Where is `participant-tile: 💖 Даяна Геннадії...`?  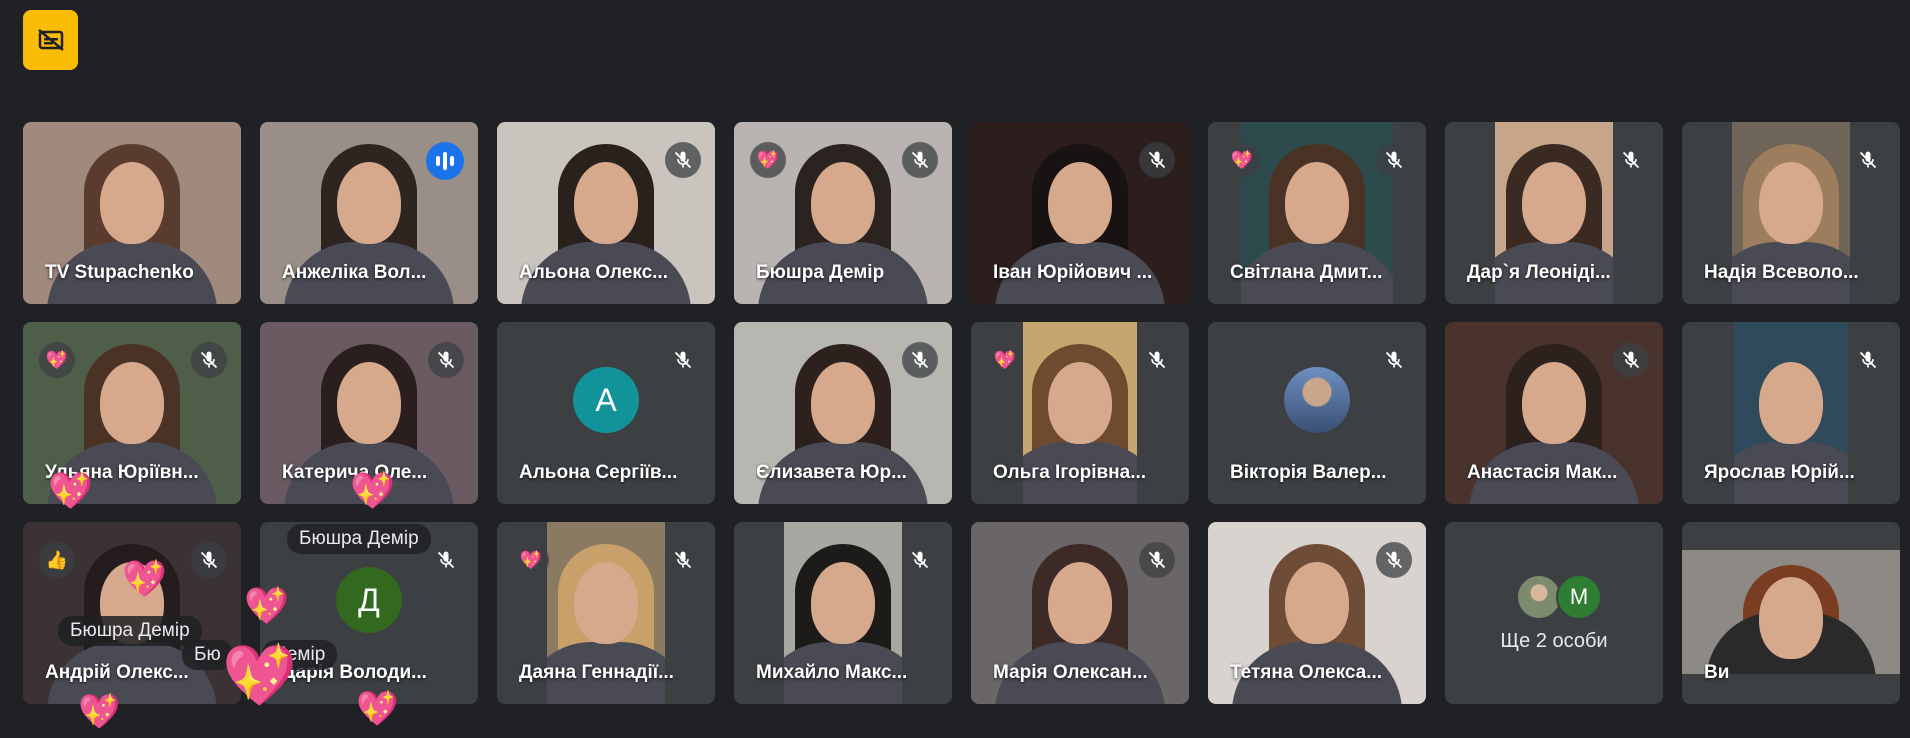 participant-tile: 💖 Даяна Геннадії... is located at coordinates (606, 613).